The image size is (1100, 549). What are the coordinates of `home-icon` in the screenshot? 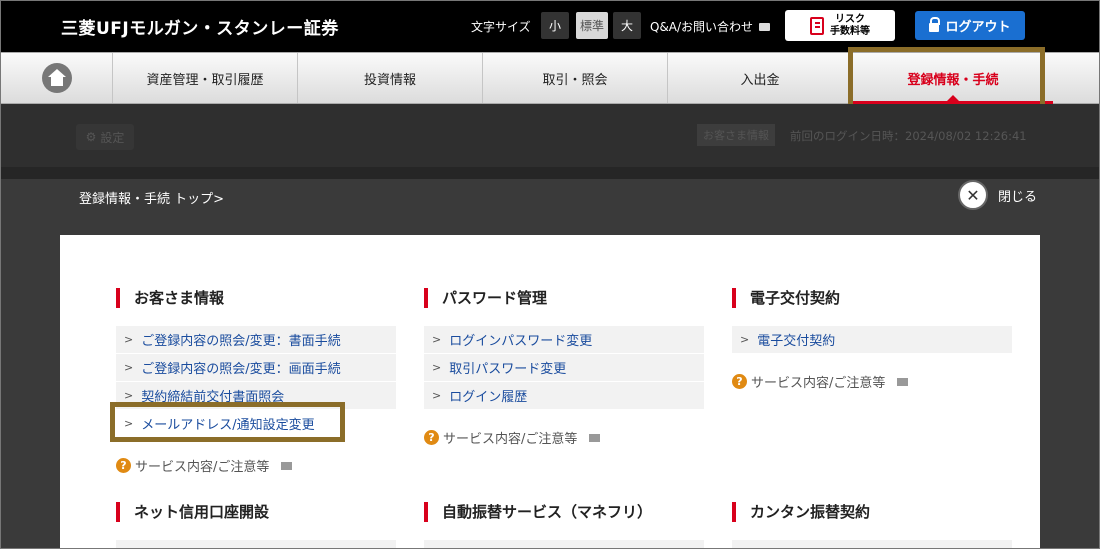 It's located at (56, 78).